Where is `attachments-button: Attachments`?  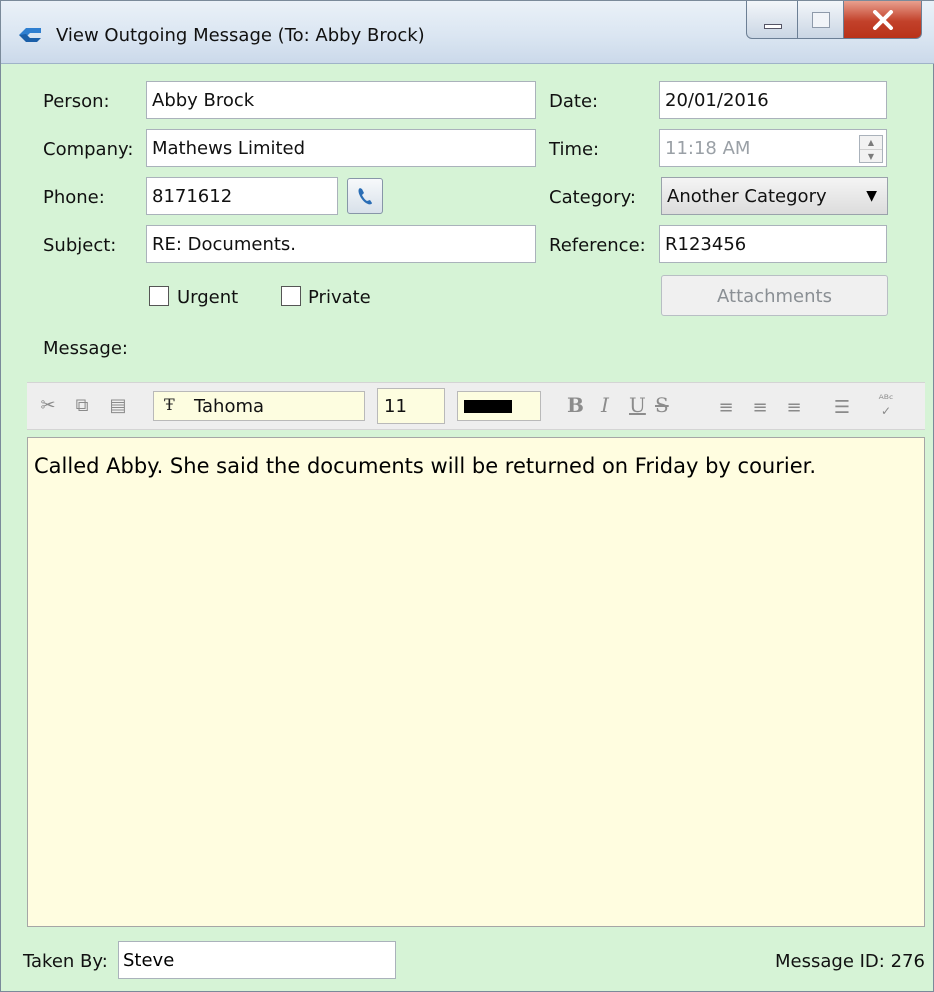 attachments-button: Attachments is located at coordinates (774, 295).